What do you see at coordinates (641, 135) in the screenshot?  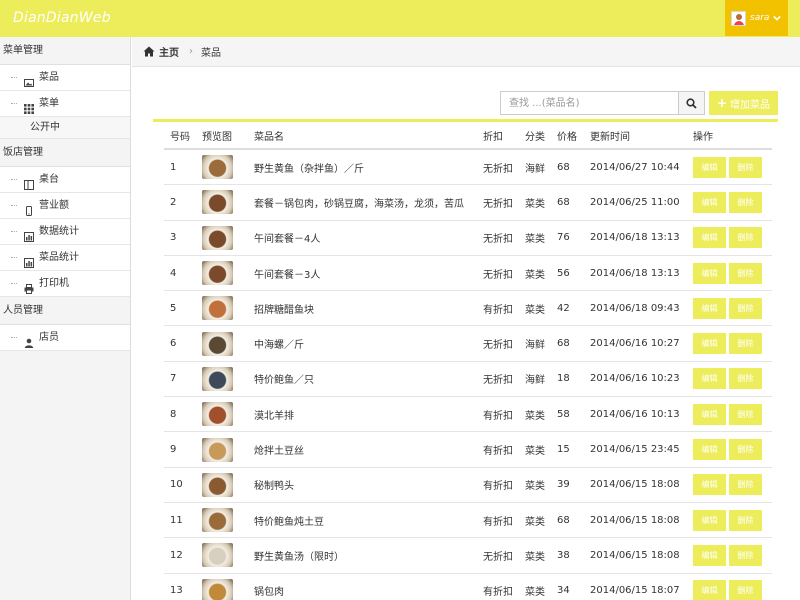 I see `header-time: 更新时间` at bounding box center [641, 135].